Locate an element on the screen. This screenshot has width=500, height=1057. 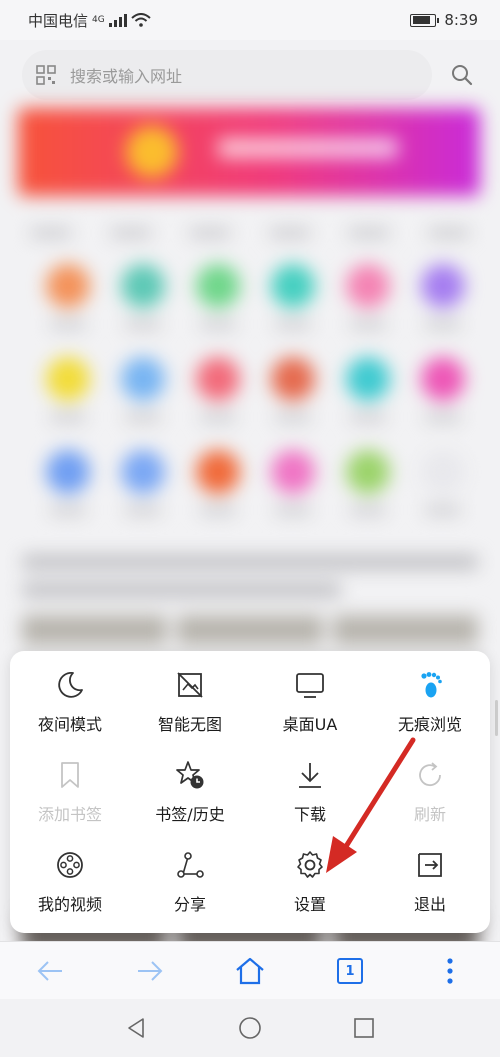
wifi-icon is located at coordinates (141, 20).